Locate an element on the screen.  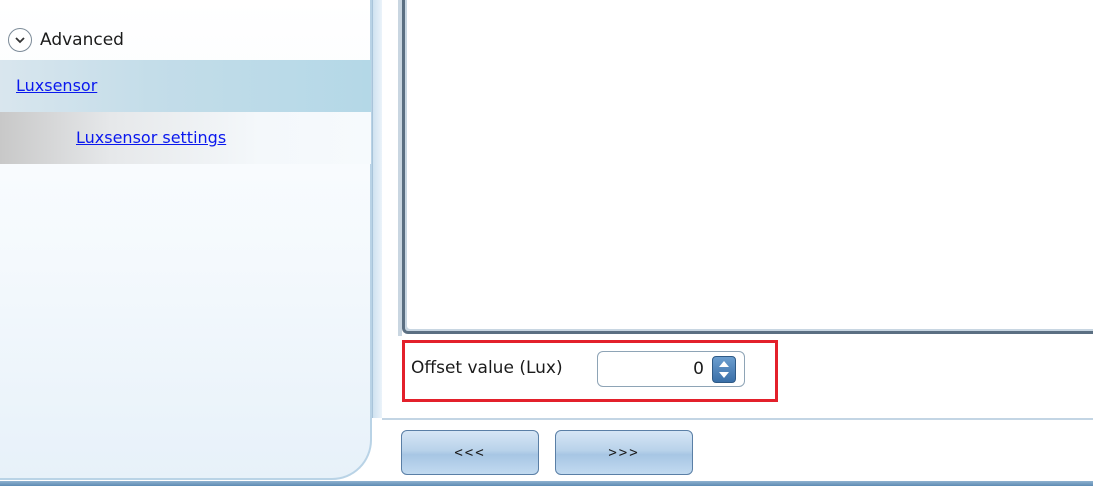
offset-stepper-buttons is located at coordinates (724, 369).